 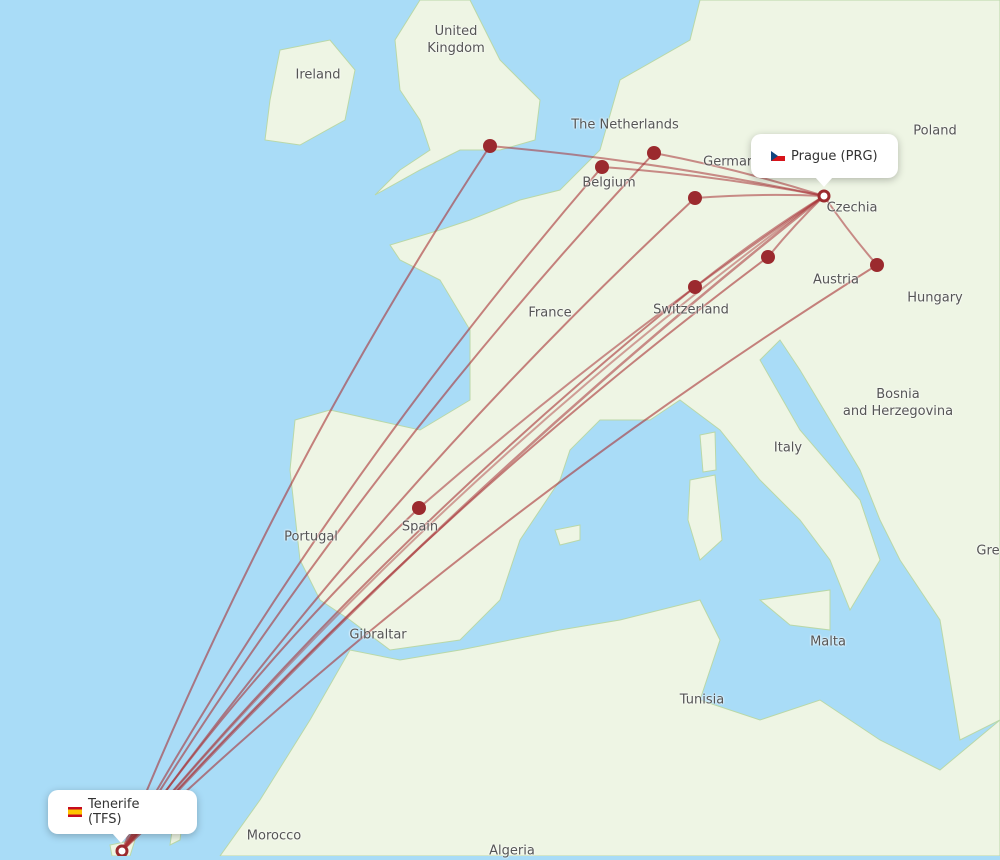 What do you see at coordinates (935, 298) in the screenshot?
I see `label-hungary: Hungary` at bounding box center [935, 298].